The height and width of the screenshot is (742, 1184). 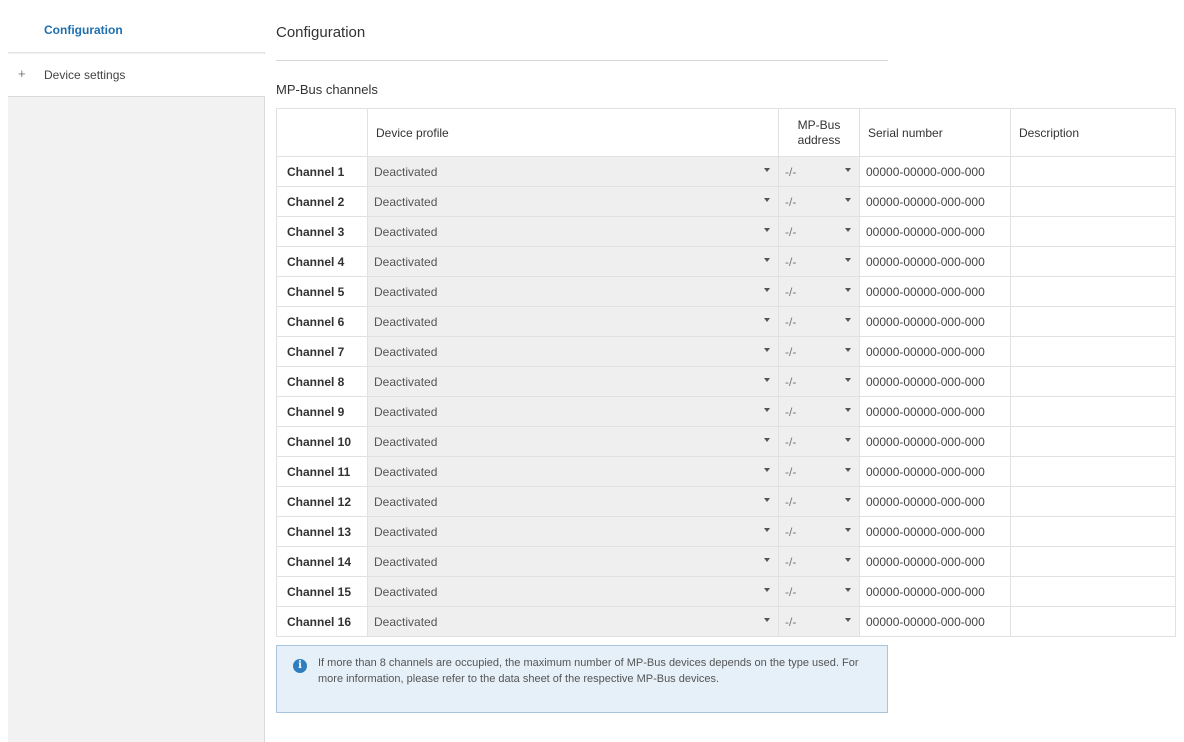 What do you see at coordinates (136, 30) in the screenshot?
I see `sidebar-item-configuration: Configuration` at bounding box center [136, 30].